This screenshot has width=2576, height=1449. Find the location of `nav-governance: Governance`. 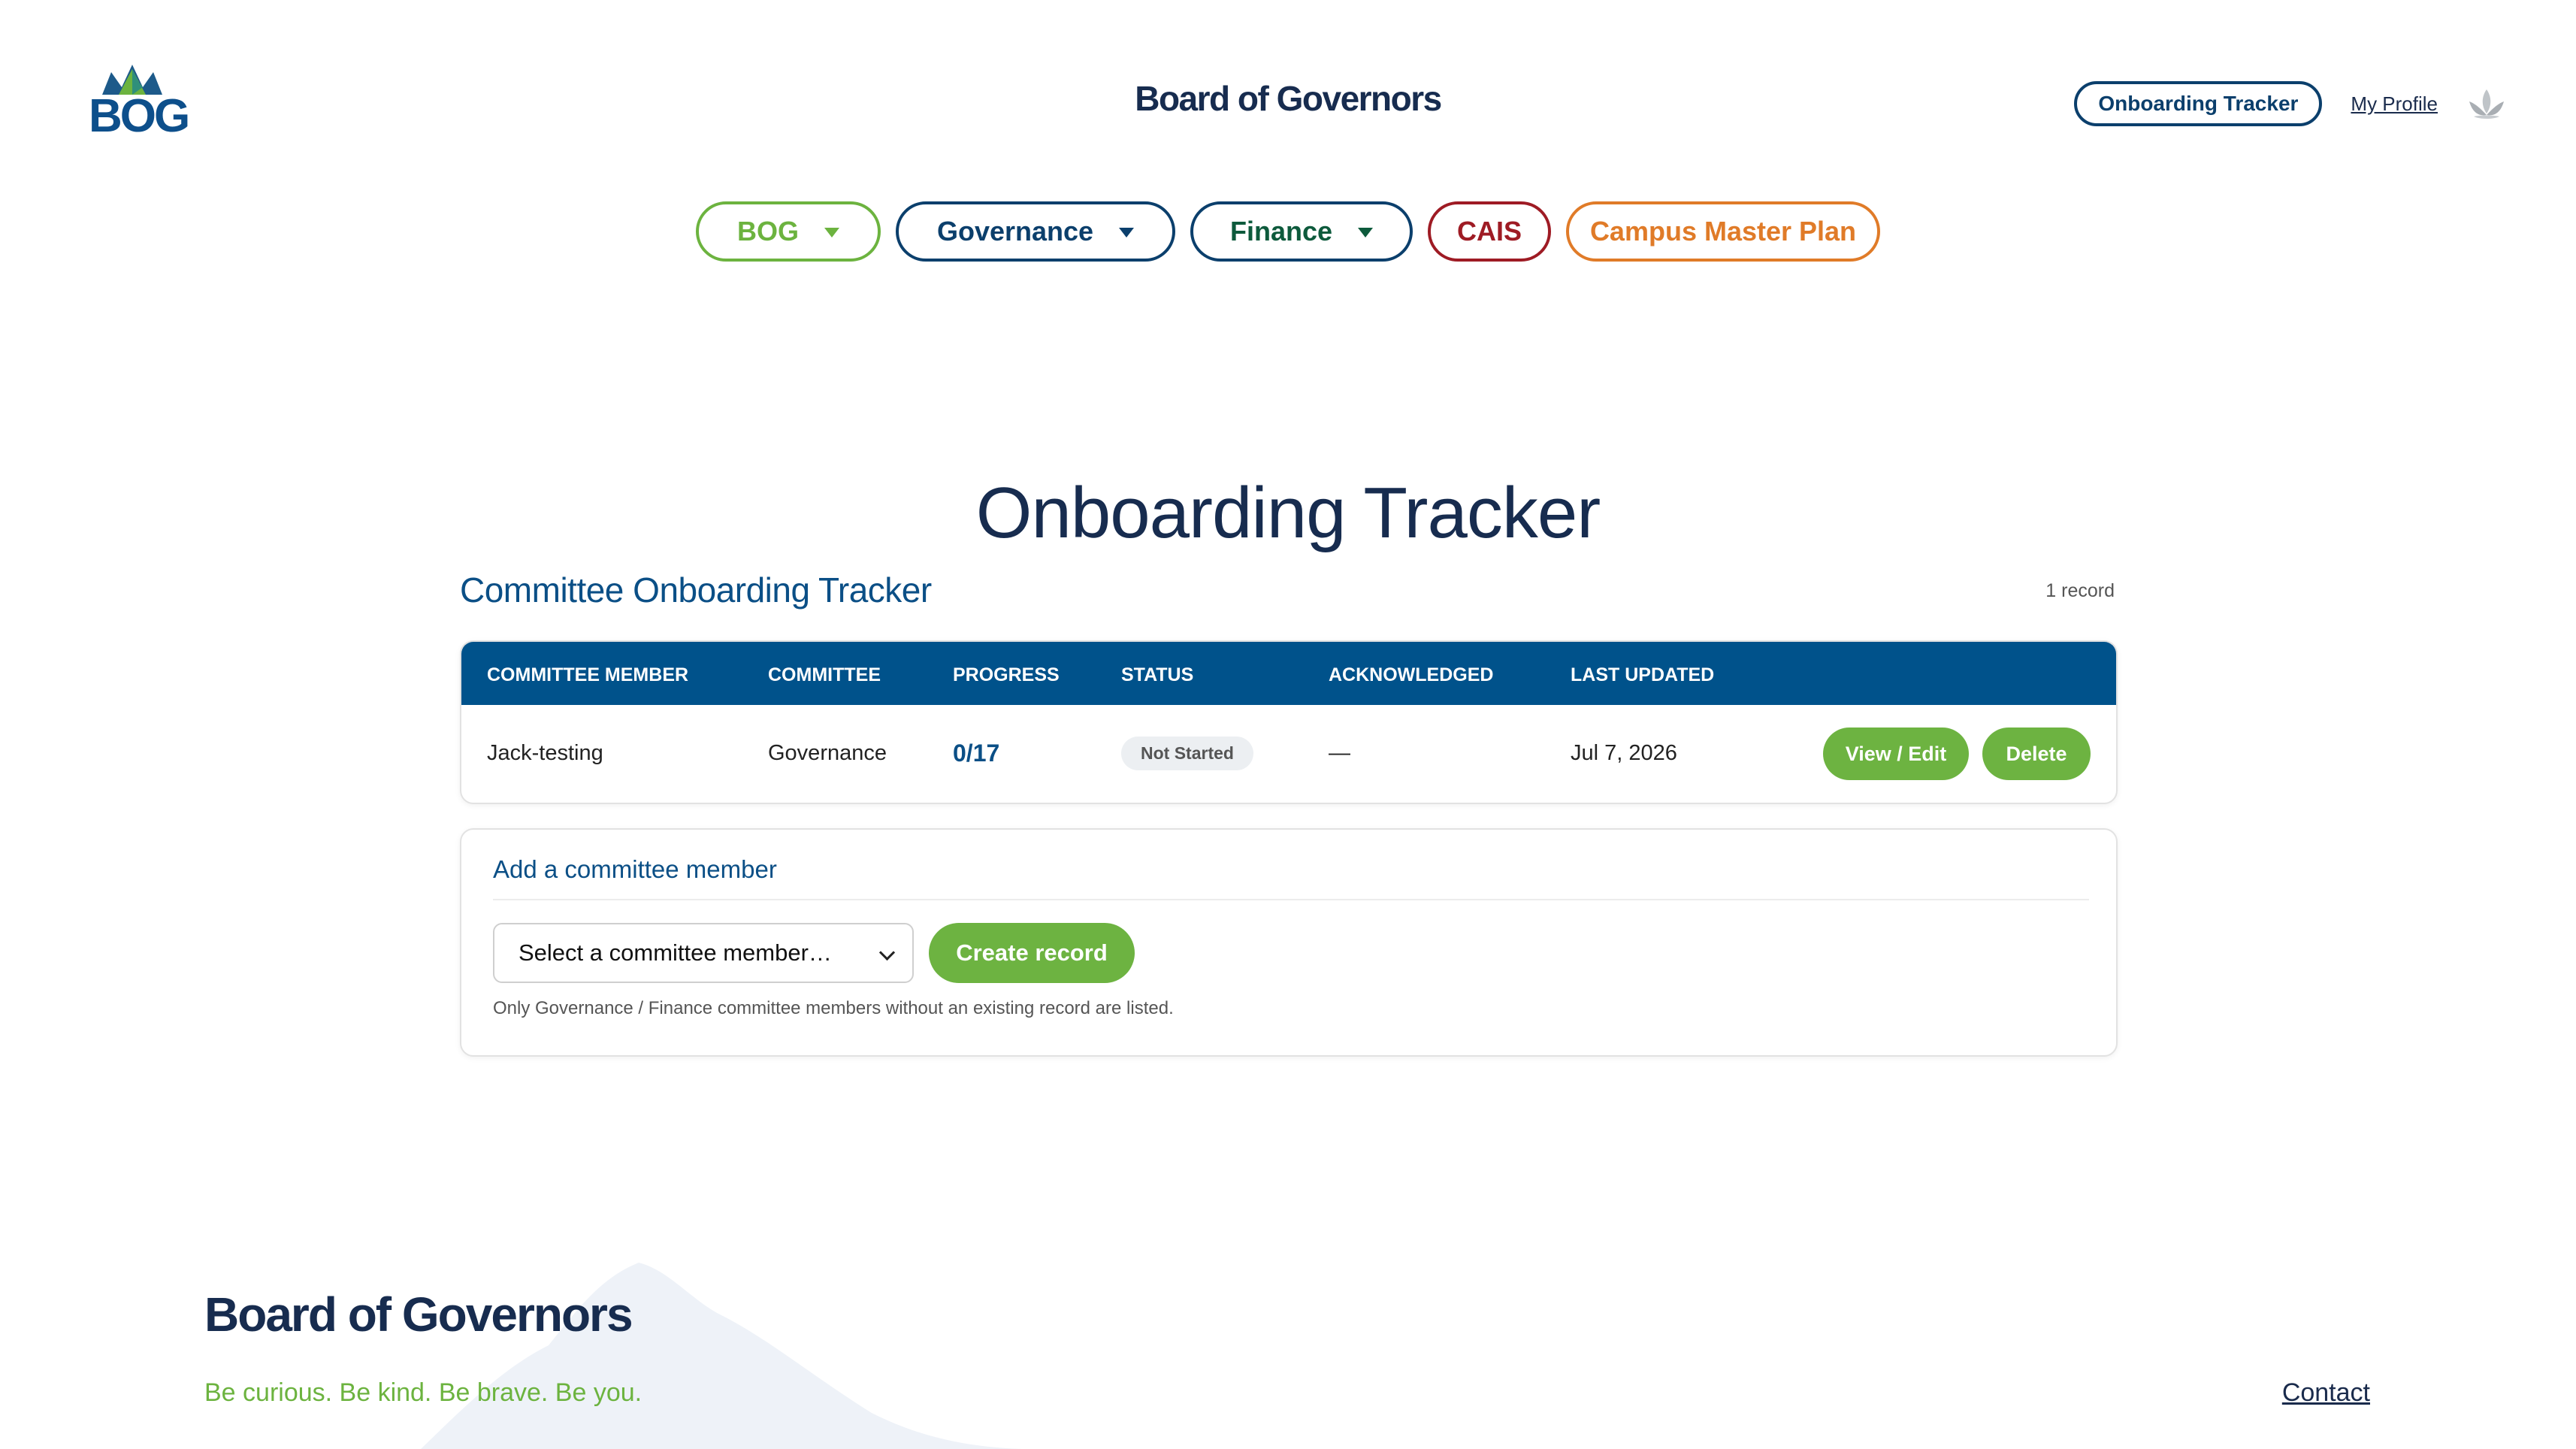

nav-governance: Governance is located at coordinates (1035, 231).